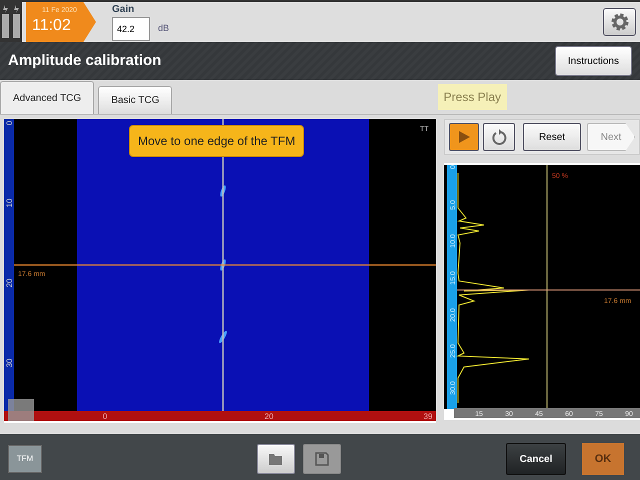 This screenshot has height=480, width=640. Describe the element at coordinates (85, 60) in the screenshot. I see `page-title: Amplitude calibration` at that location.